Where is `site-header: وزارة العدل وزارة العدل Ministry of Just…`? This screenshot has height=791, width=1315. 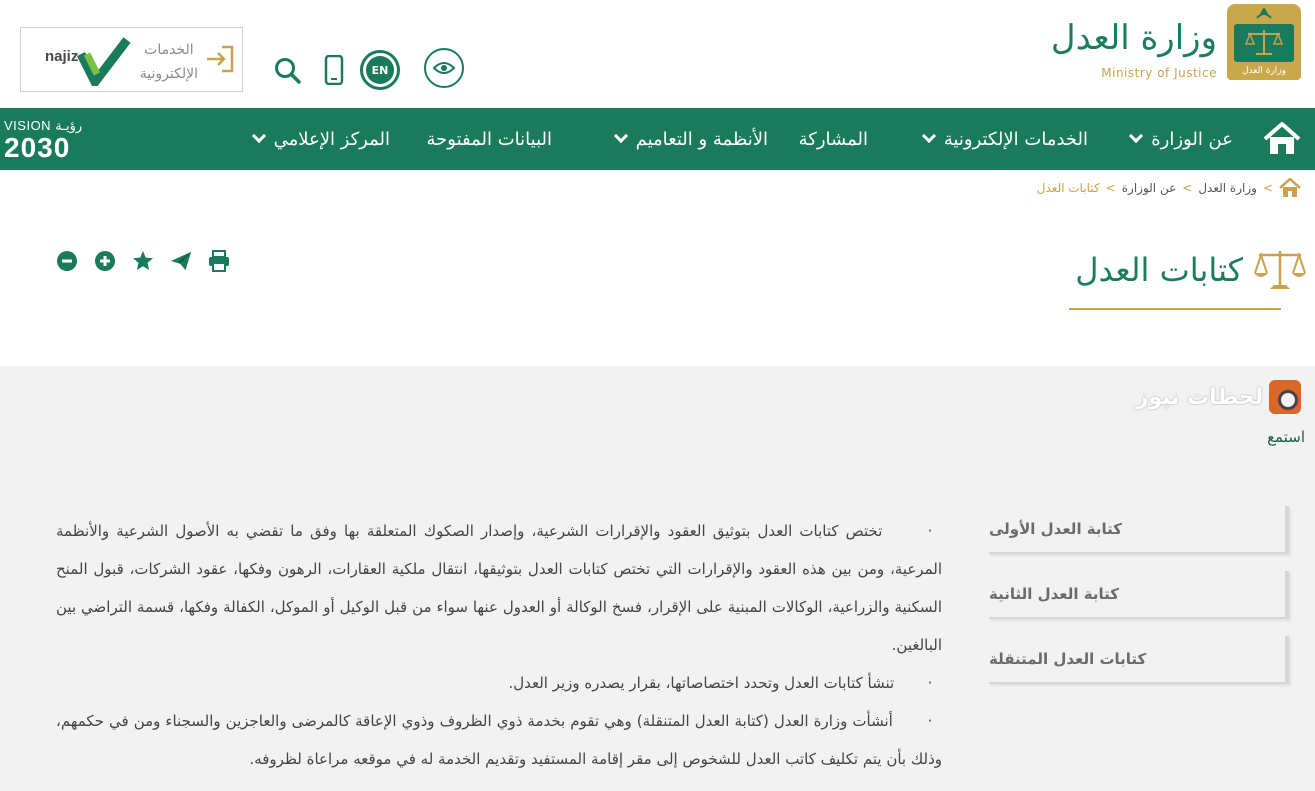
site-header: وزارة العدل وزارة العدل Ministry of Just… is located at coordinates (657, 54).